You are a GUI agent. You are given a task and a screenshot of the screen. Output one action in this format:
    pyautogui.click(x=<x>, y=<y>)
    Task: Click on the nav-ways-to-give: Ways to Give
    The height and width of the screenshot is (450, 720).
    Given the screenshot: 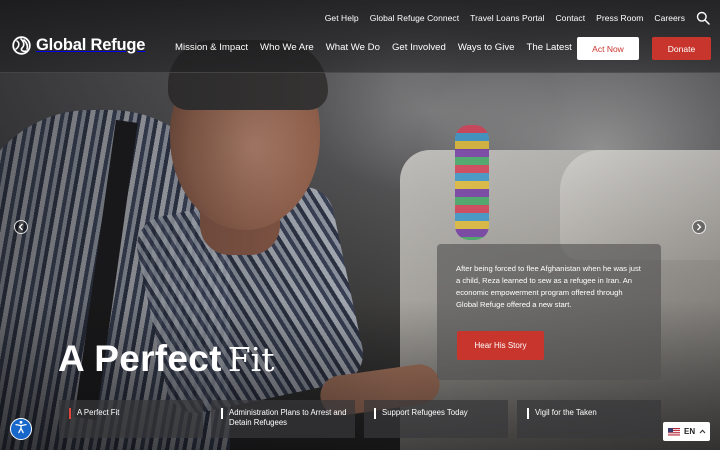 What is the action you would take?
    pyautogui.click(x=486, y=47)
    